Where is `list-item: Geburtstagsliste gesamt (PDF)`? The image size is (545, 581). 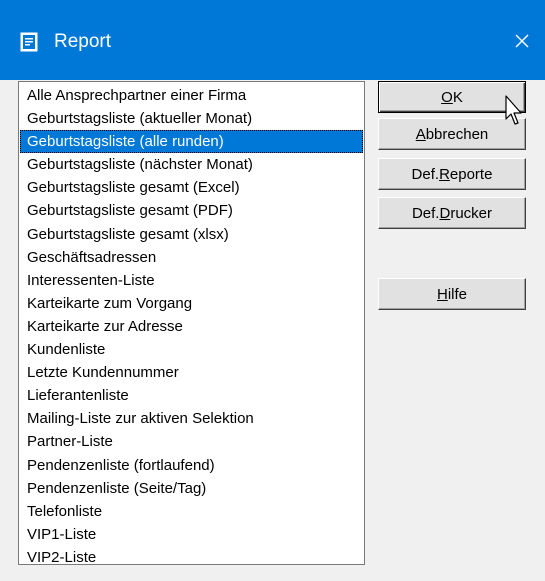 list-item: Geburtstagsliste gesamt (PDF) is located at coordinates (191, 210).